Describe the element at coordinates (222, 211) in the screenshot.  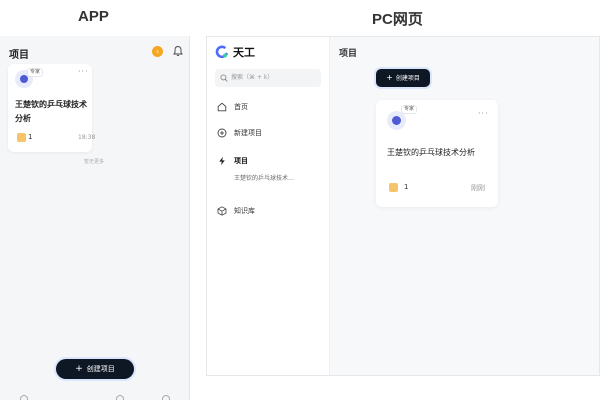
I see `cube-icon` at that location.